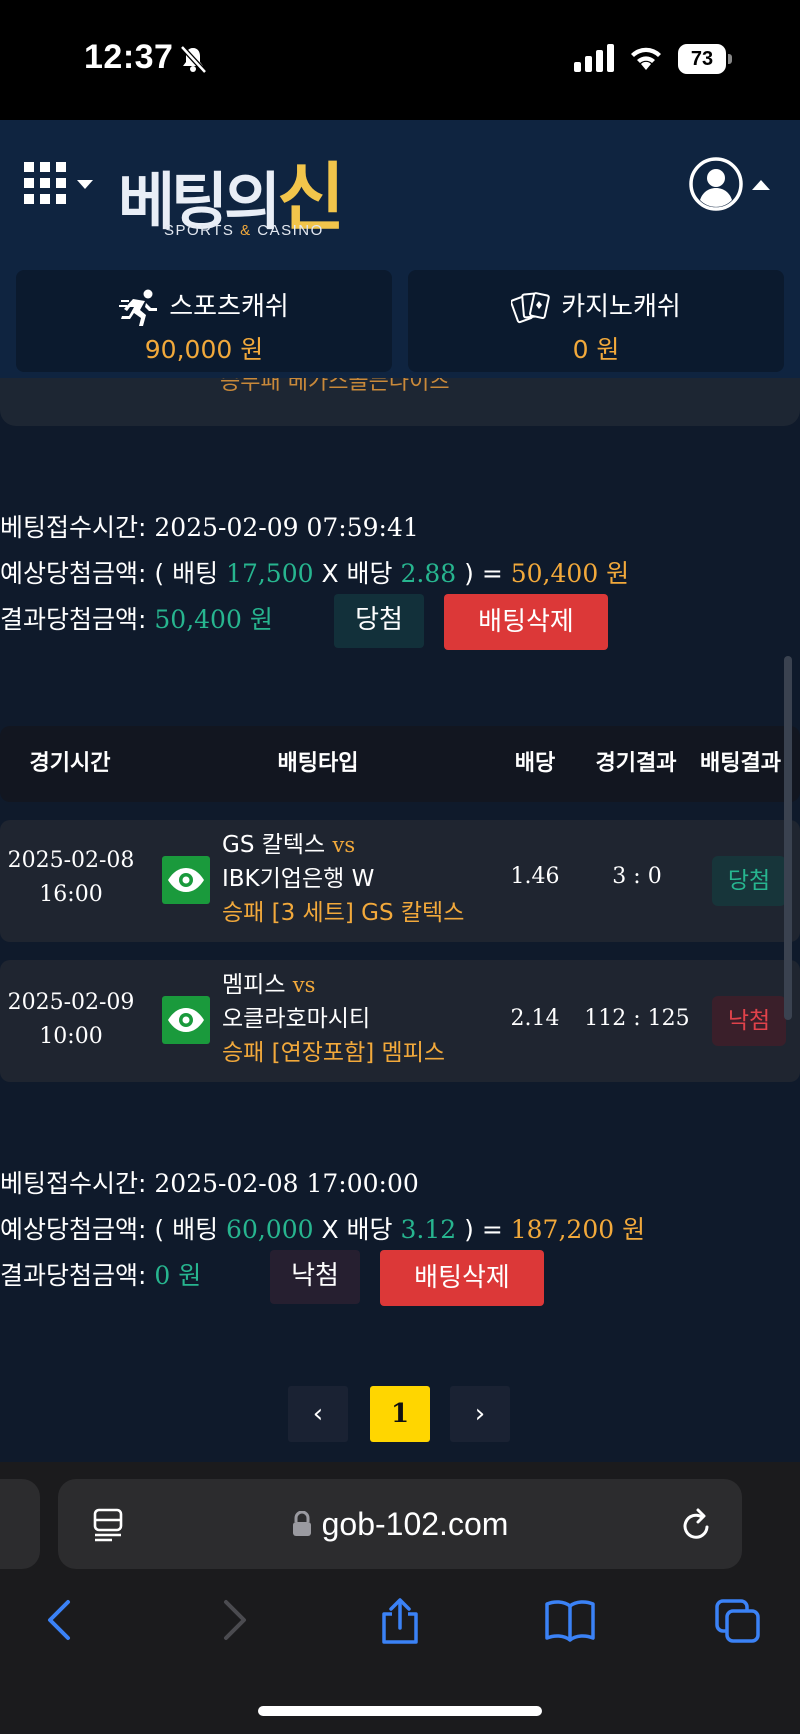 This screenshot has width=800, height=1734. What do you see at coordinates (45, 183) in the screenshot?
I see `apps-grid-icon` at bounding box center [45, 183].